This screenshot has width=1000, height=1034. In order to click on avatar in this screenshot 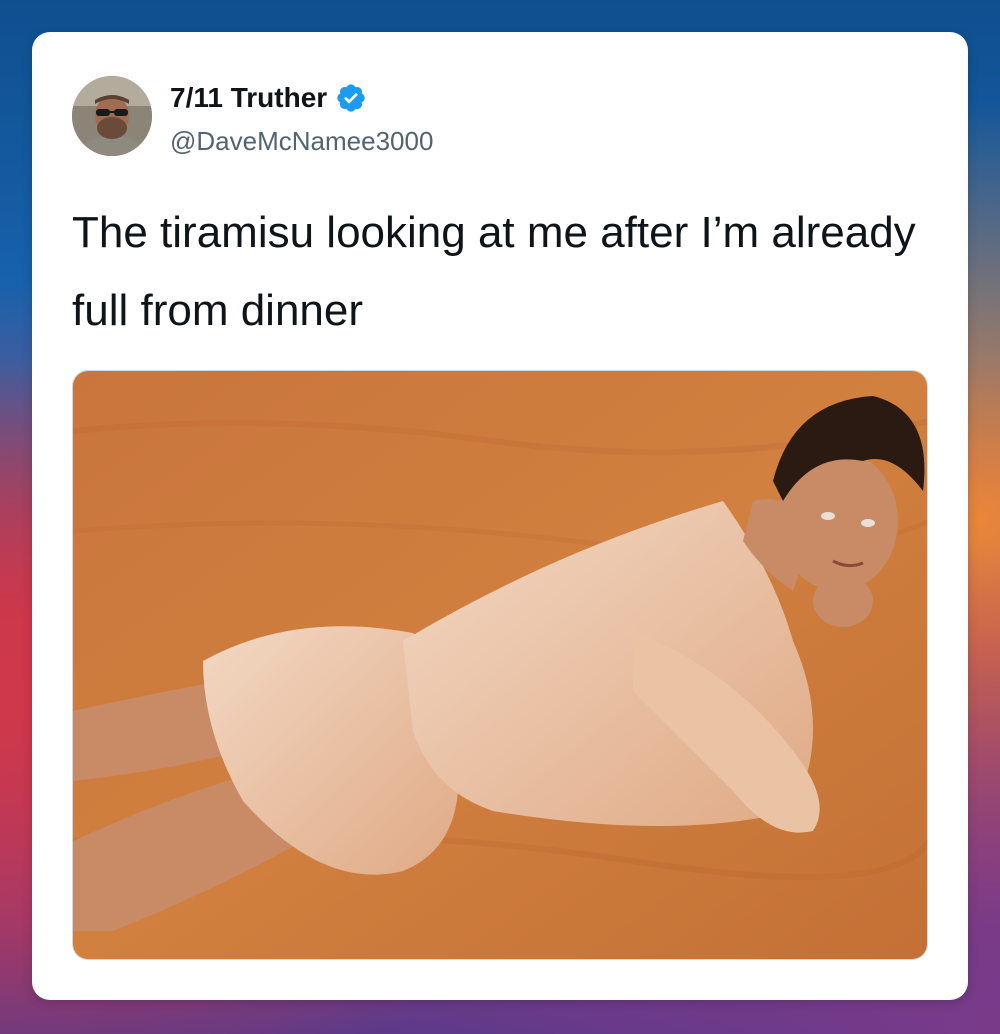, I will do `click(112, 116)`.